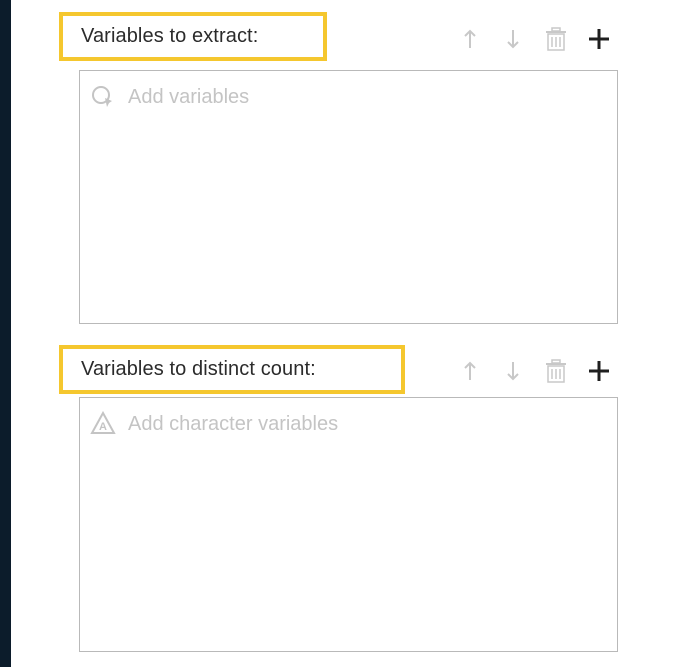  I want to click on distinct-count-label: Variables to distinct count:, so click(198, 369).